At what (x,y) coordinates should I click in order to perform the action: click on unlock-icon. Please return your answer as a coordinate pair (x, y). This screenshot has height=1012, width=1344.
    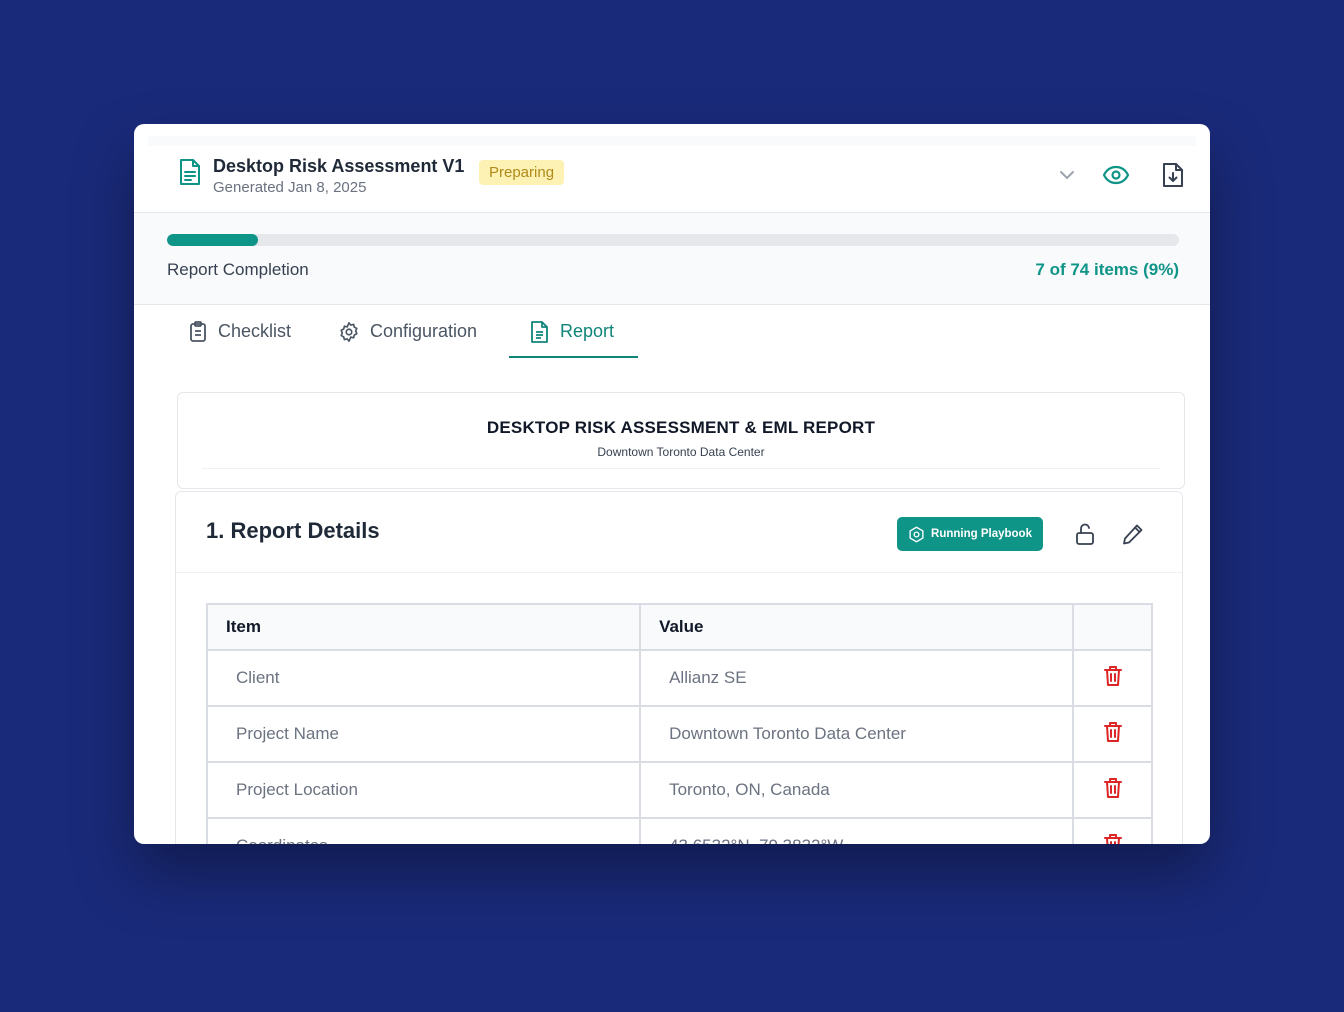
    Looking at the image, I should click on (1085, 534).